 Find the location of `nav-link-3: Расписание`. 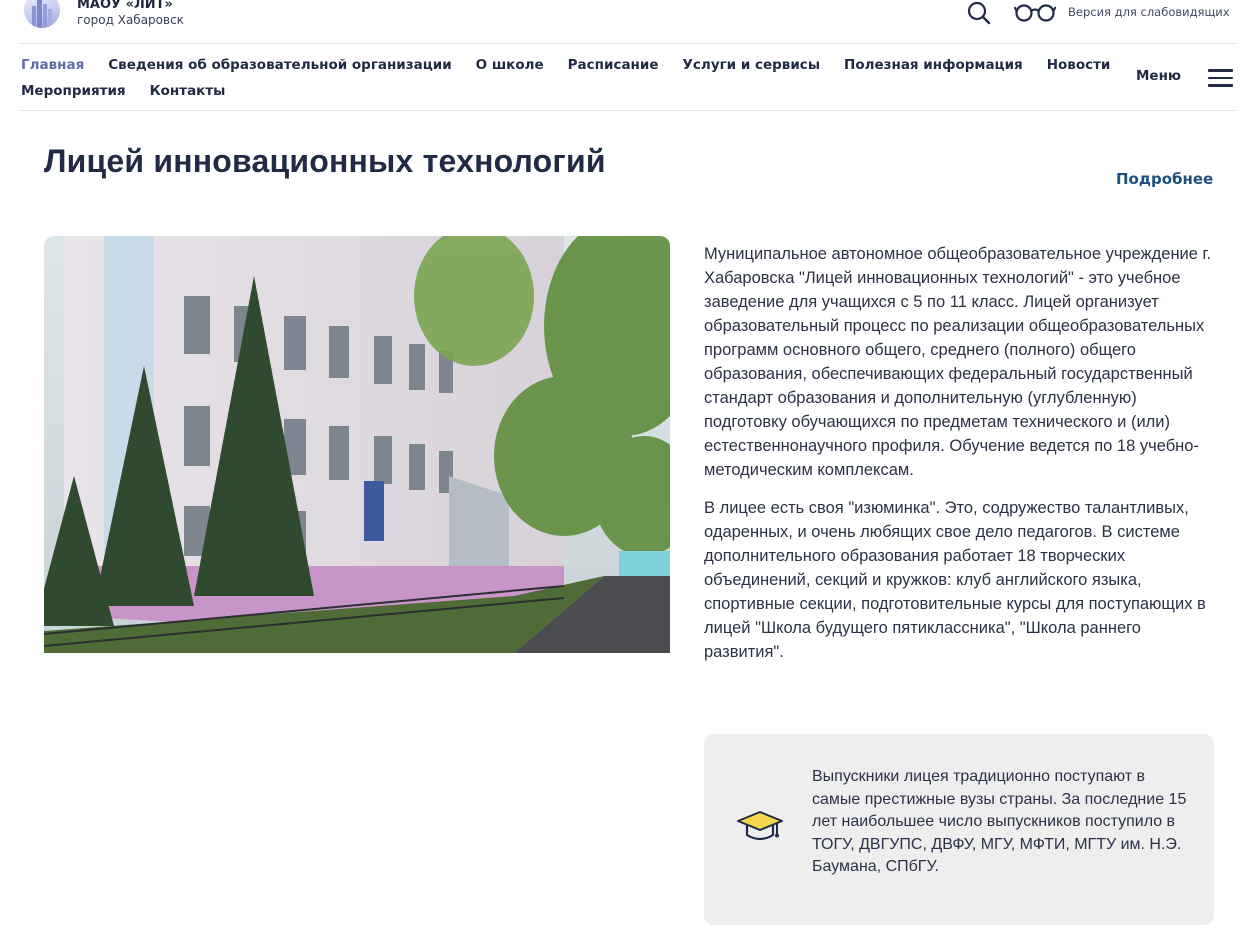

nav-link-3: Расписание is located at coordinates (613, 65).